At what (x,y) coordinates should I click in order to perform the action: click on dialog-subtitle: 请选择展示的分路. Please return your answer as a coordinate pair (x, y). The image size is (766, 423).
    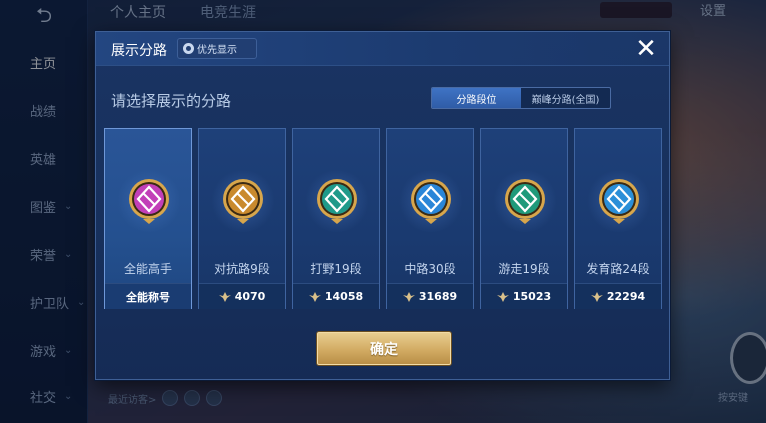
    Looking at the image, I should click on (171, 101).